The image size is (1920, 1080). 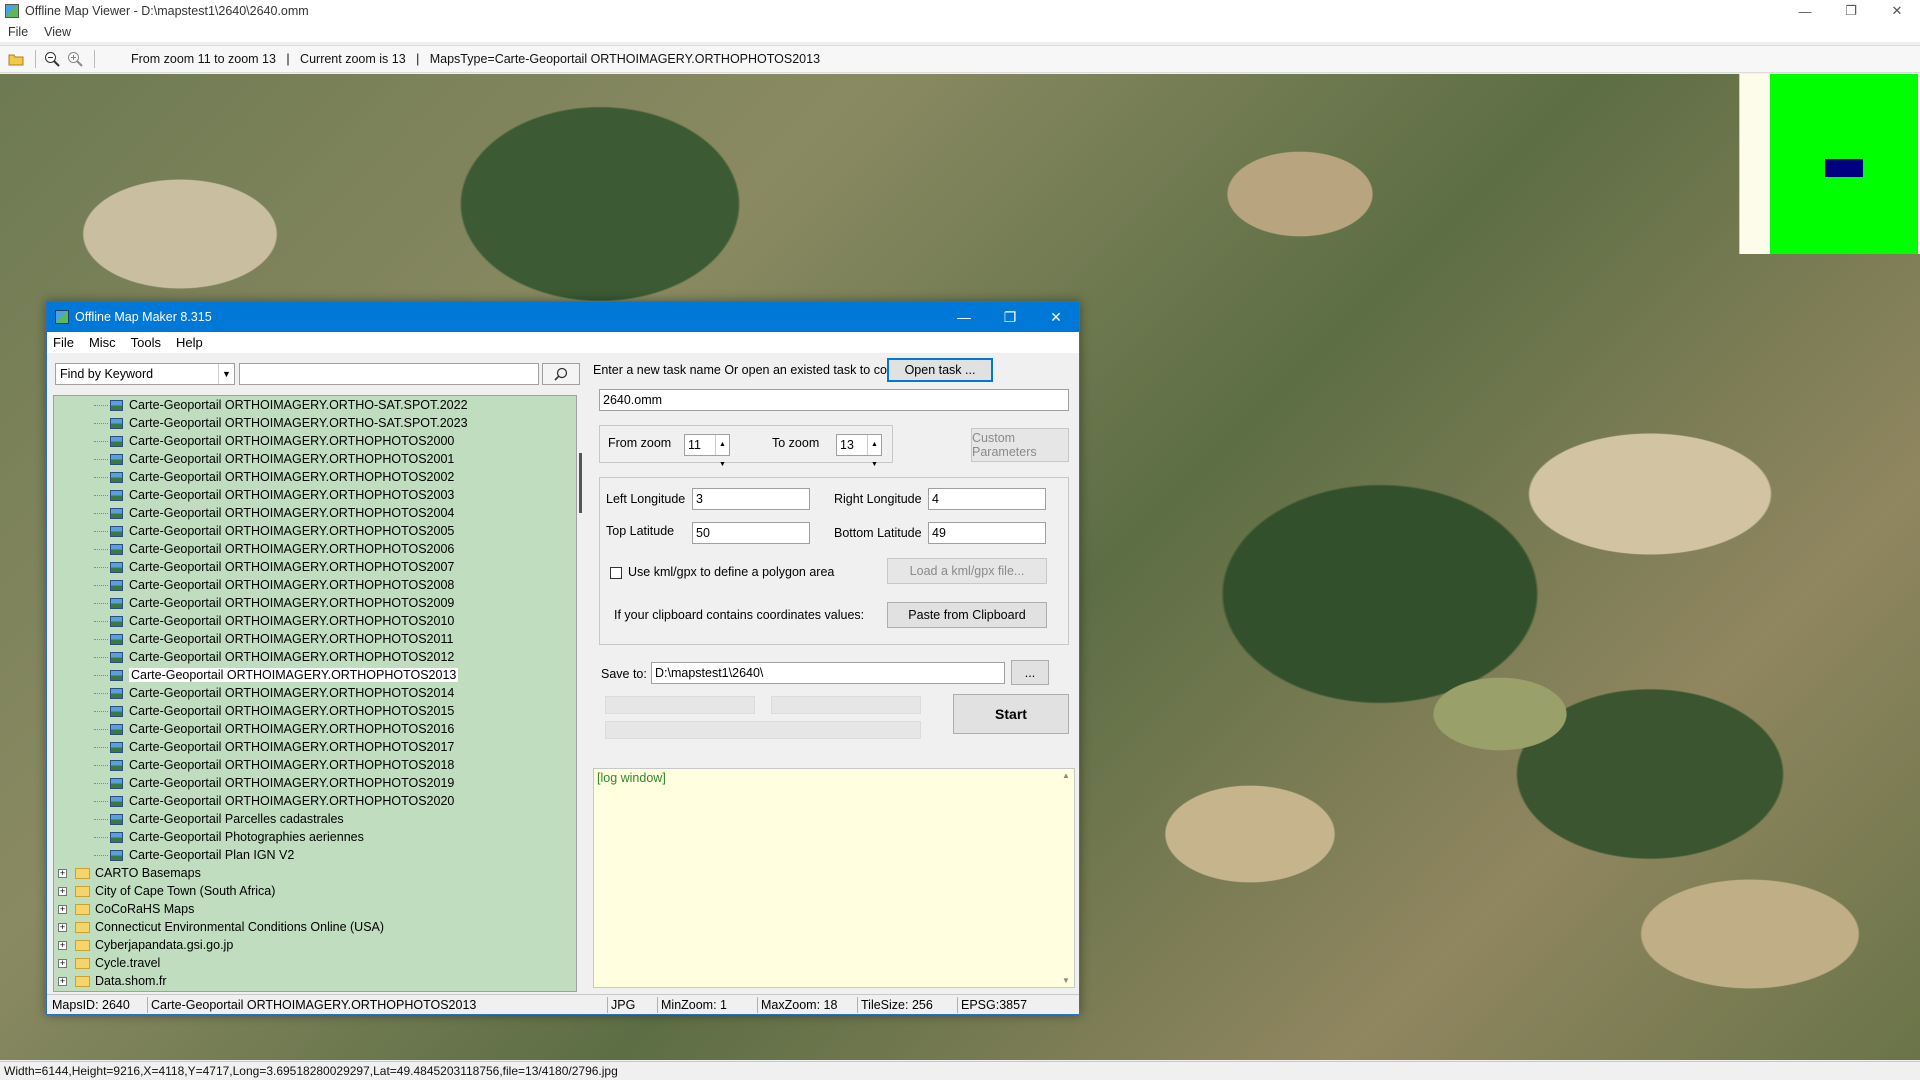 I want to click on dialog-close-button: ✕, so click(x=1056, y=317).